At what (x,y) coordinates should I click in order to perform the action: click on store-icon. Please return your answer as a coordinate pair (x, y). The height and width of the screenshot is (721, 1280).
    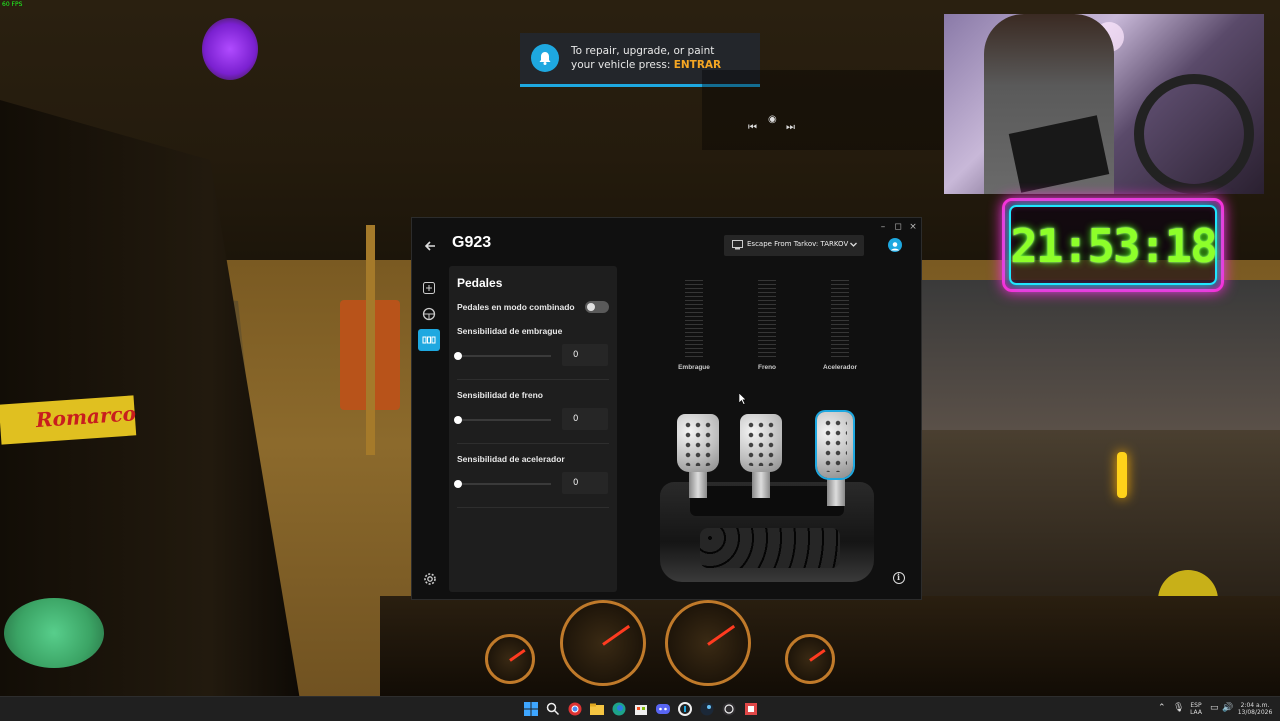
    Looking at the image, I should click on (641, 709).